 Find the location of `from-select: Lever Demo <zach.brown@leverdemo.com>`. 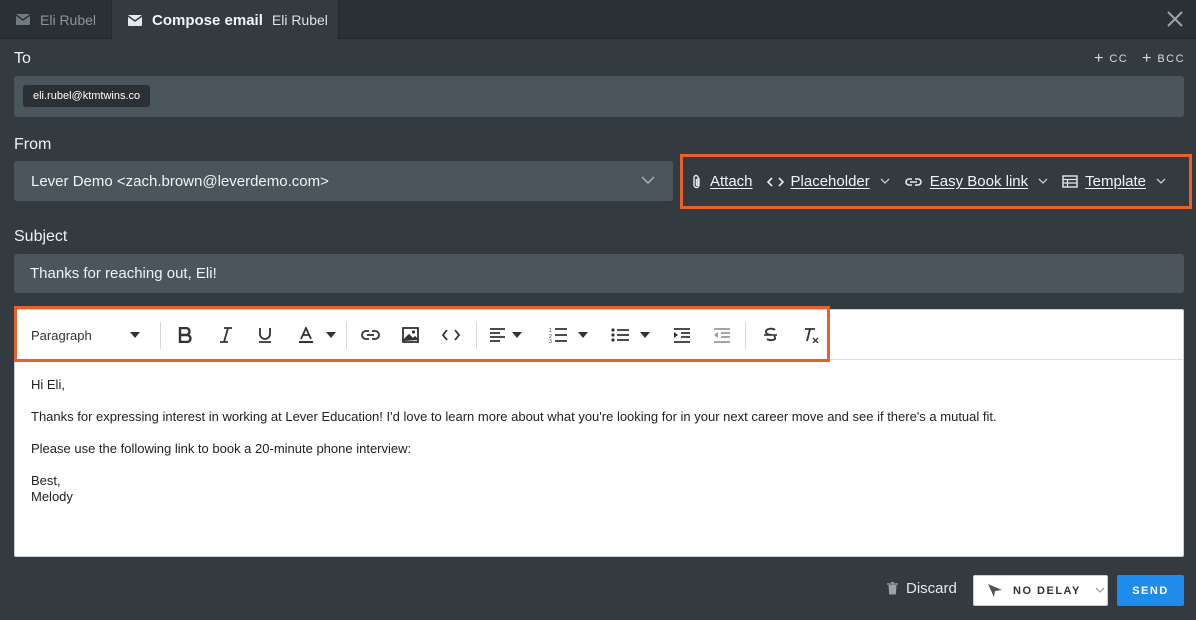

from-select: Lever Demo <zach.brown@leverdemo.com> is located at coordinates (343, 181).